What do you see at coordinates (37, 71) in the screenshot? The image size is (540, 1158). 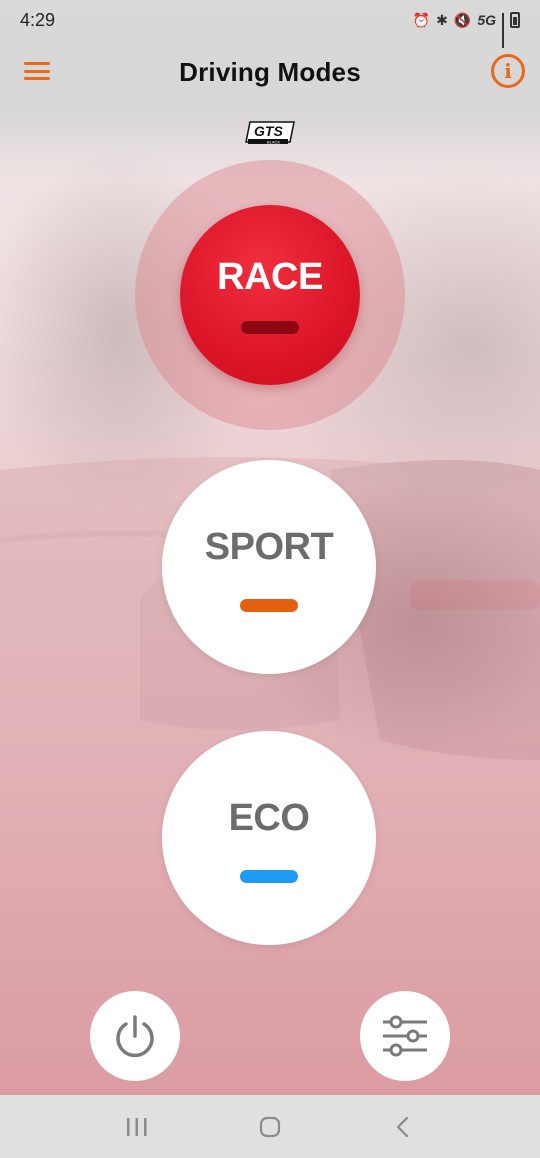 I see `hamburger-menu-icon` at bounding box center [37, 71].